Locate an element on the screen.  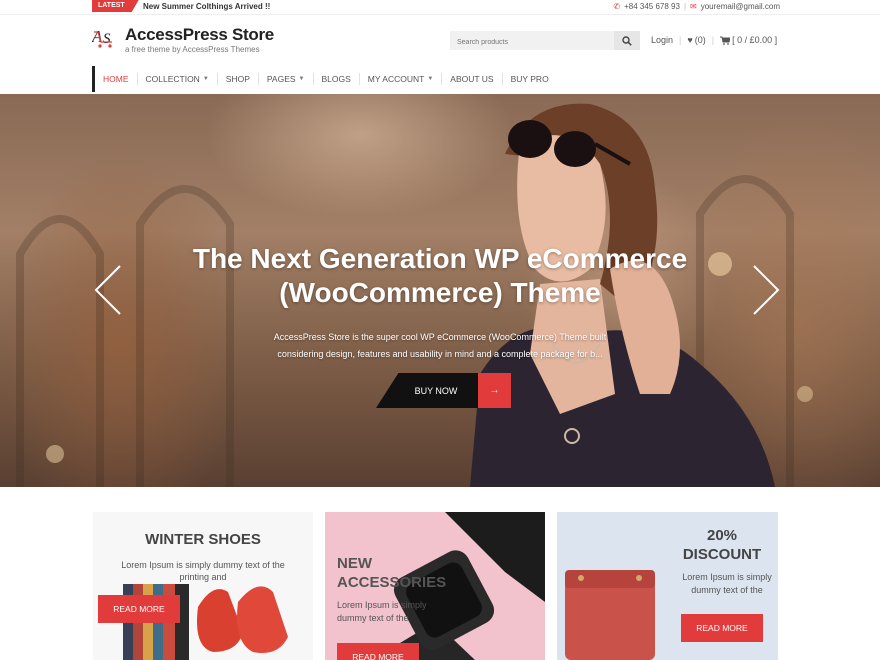
nav-item-blogs: BLOGS is located at coordinates (337, 79).